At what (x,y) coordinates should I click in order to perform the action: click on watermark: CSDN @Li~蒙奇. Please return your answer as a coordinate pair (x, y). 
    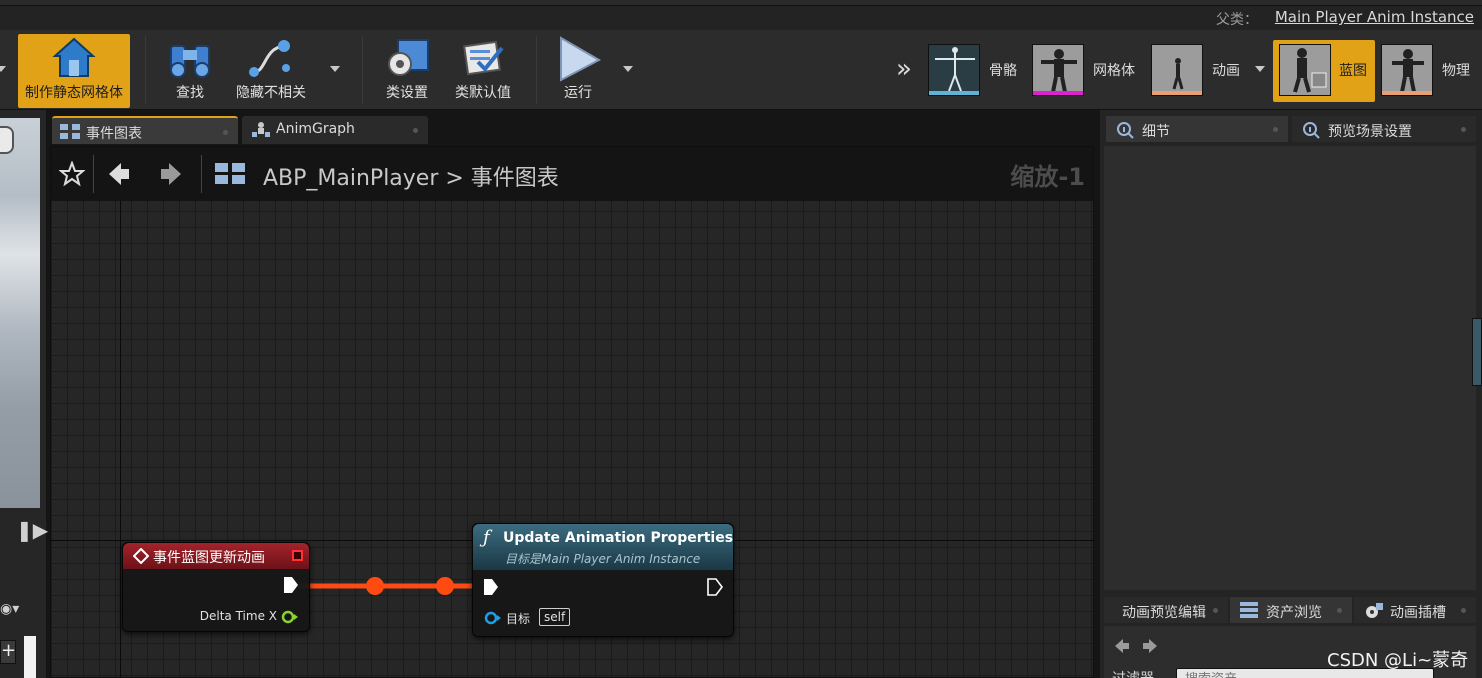
    Looking at the image, I should click on (1398, 660).